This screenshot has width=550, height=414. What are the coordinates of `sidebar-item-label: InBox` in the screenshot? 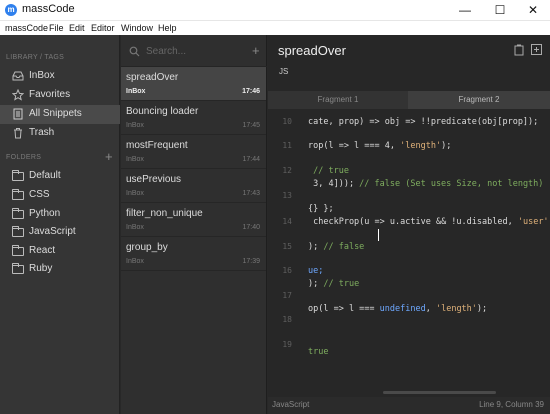 It's located at (42, 75).